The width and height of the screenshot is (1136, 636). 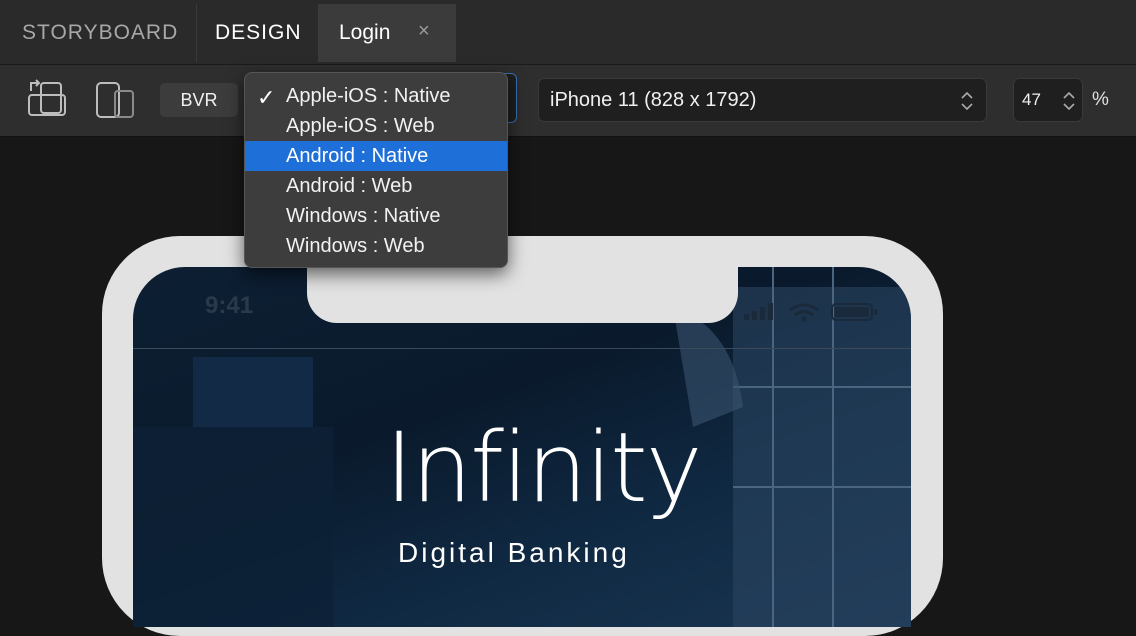 I want to click on menu-item-android-web: Android : Web, so click(x=376, y=186).